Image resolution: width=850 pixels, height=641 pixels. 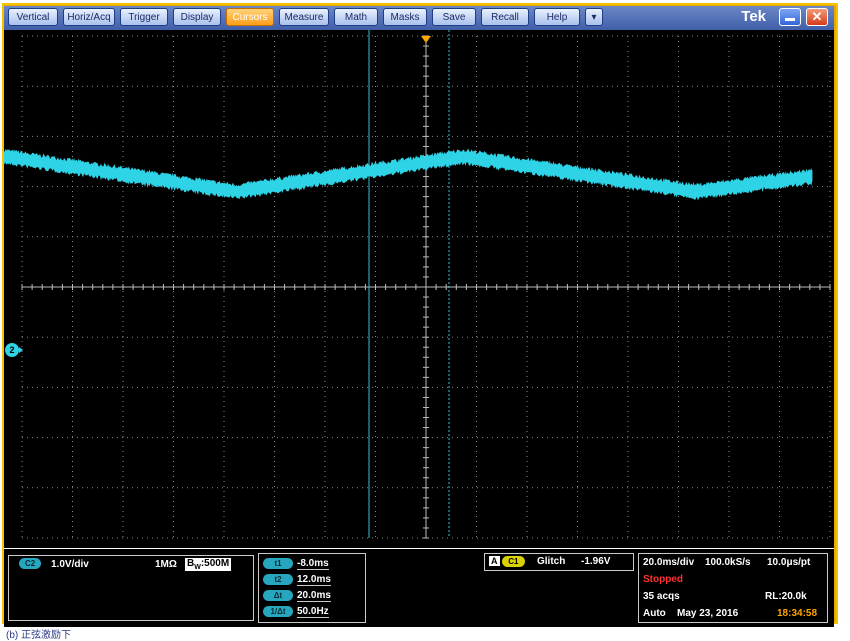 I want to click on trigger-type: Glitch, so click(x=551, y=561).